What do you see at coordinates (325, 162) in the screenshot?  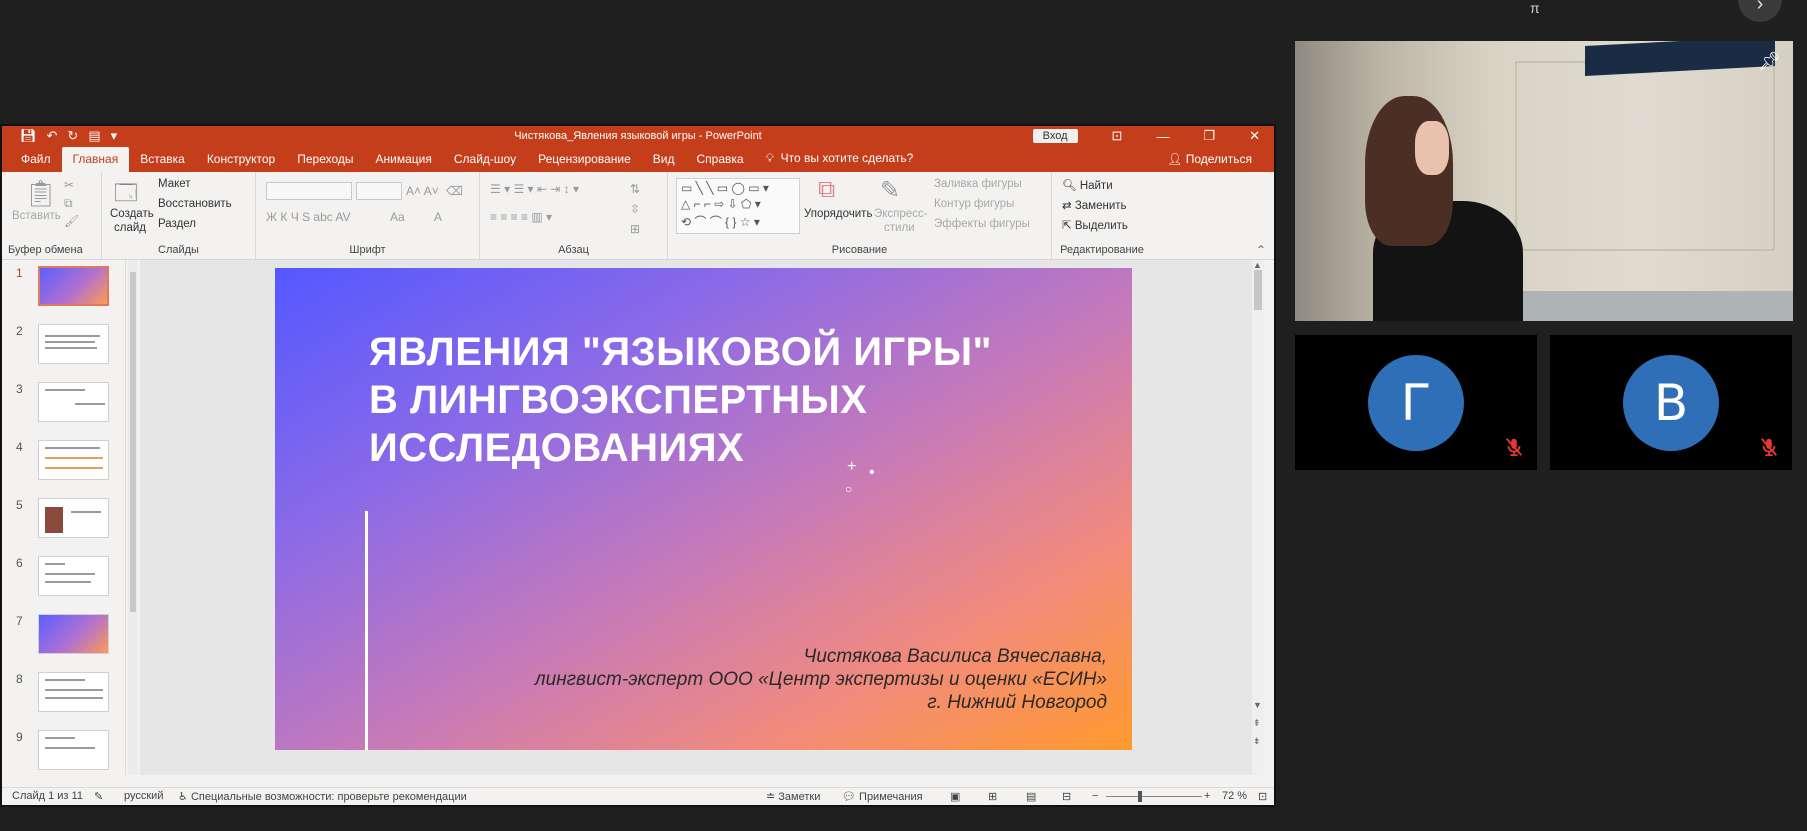 I see `tab-transitions: Переходы` at bounding box center [325, 162].